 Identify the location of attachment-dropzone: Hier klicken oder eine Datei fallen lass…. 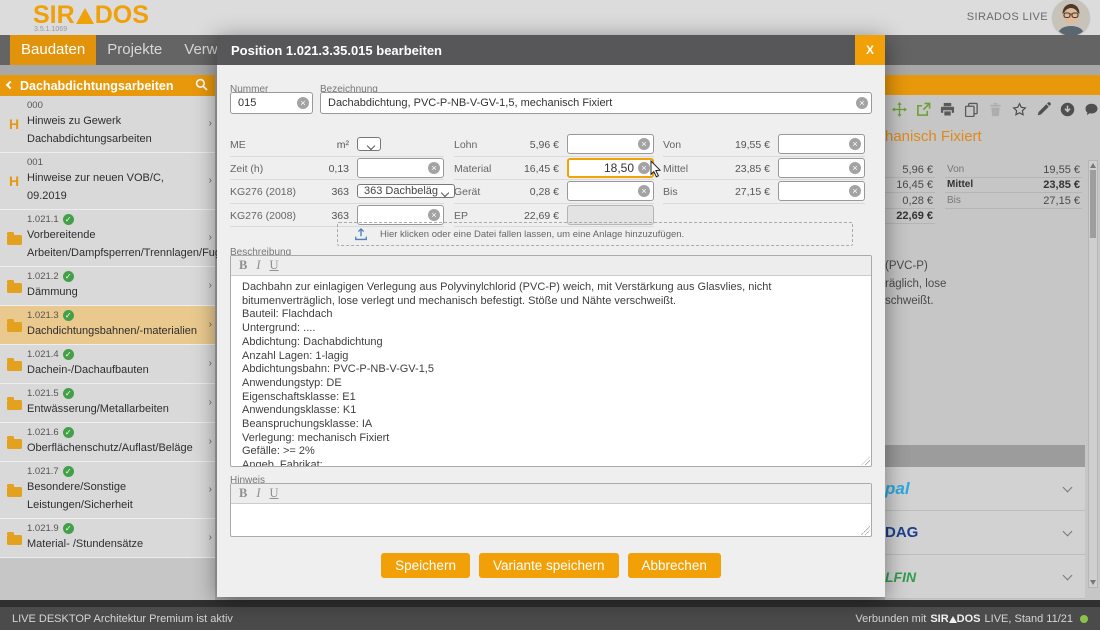
(595, 234).